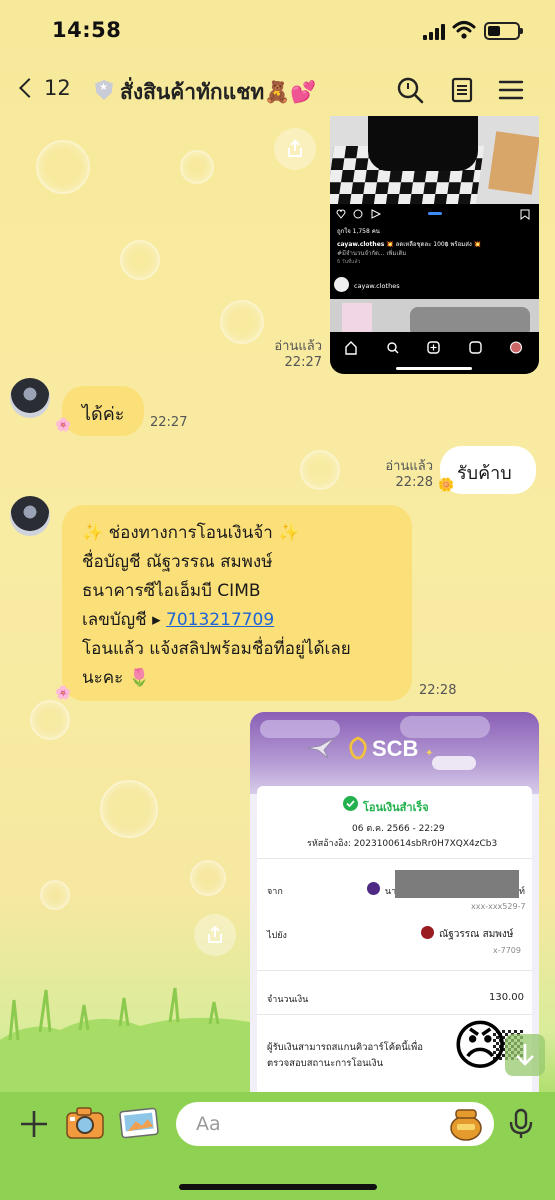 This screenshot has width=555, height=1200. What do you see at coordinates (103, 414) in the screenshot?
I see `message-text: ได้ค่ะ` at bounding box center [103, 414].